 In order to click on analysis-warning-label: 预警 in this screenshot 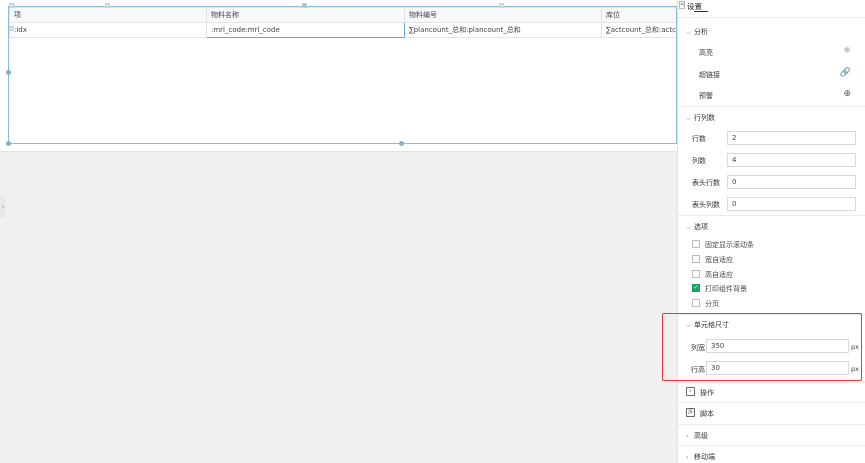, I will do `click(706, 96)`.